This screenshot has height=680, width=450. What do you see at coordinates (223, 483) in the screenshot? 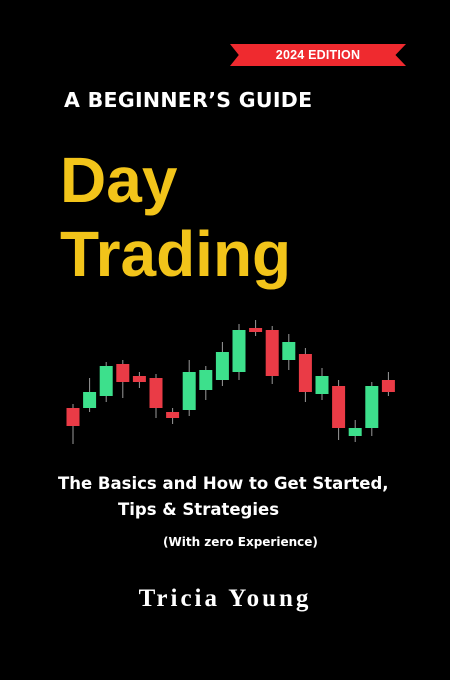
I see `tagline-line-1: The Basics and How to Get Started,` at bounding box center [223, 483].